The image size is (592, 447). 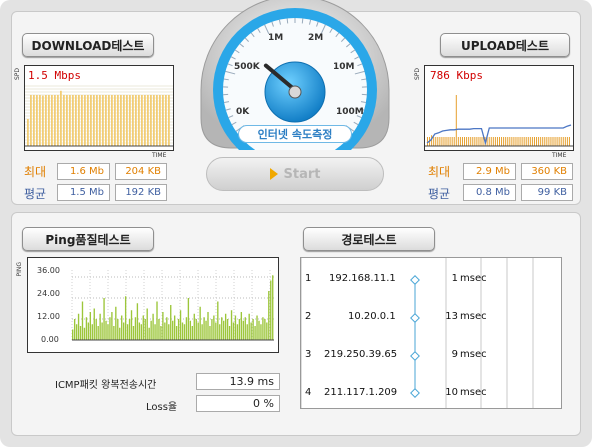 I want to click on download-y-axis-label: SPD, so click(x=17, y=74).